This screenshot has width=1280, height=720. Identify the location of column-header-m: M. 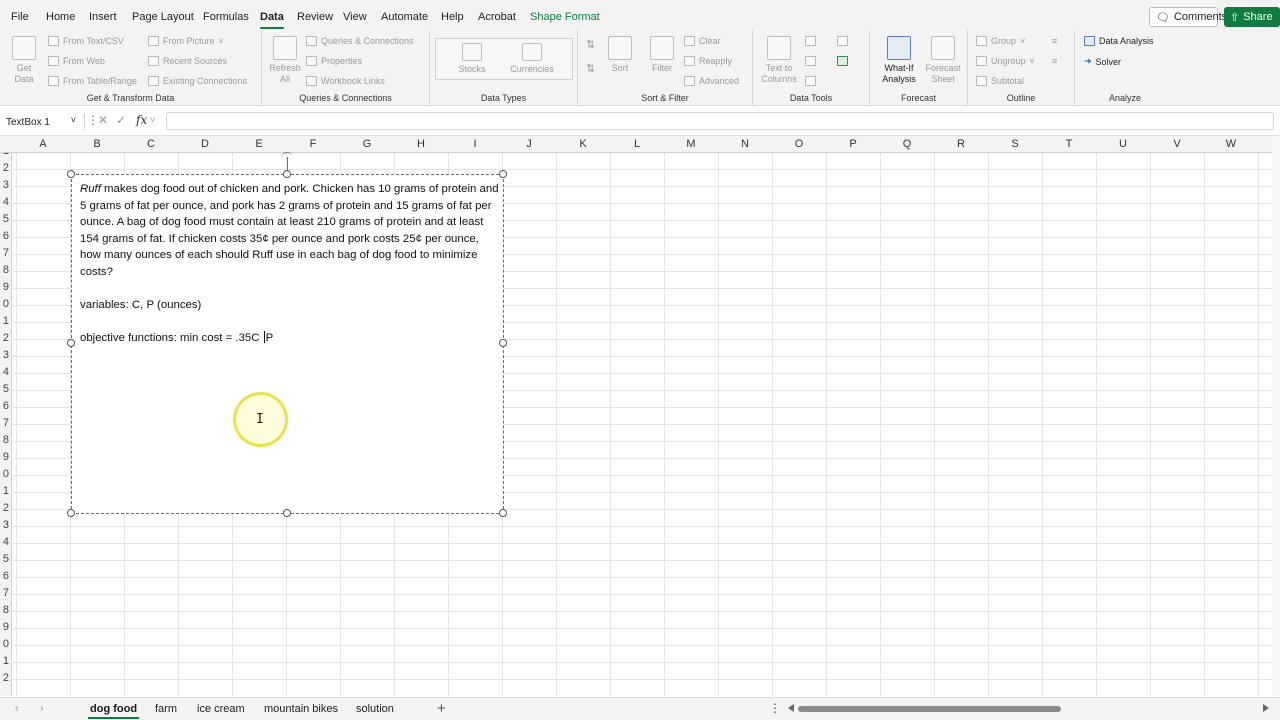
(691, 144).